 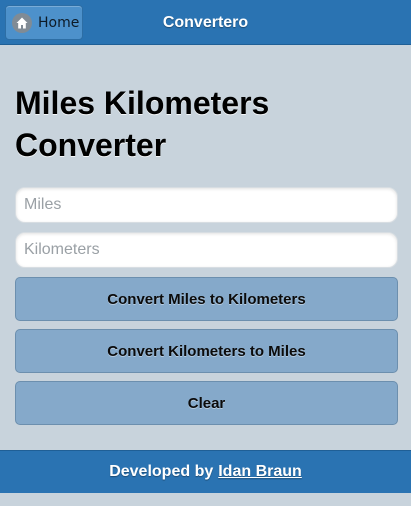 I want to click on convert-kilometers-to-miles-button: Convert Kilometers to Miles, so click(x=206, y=351).